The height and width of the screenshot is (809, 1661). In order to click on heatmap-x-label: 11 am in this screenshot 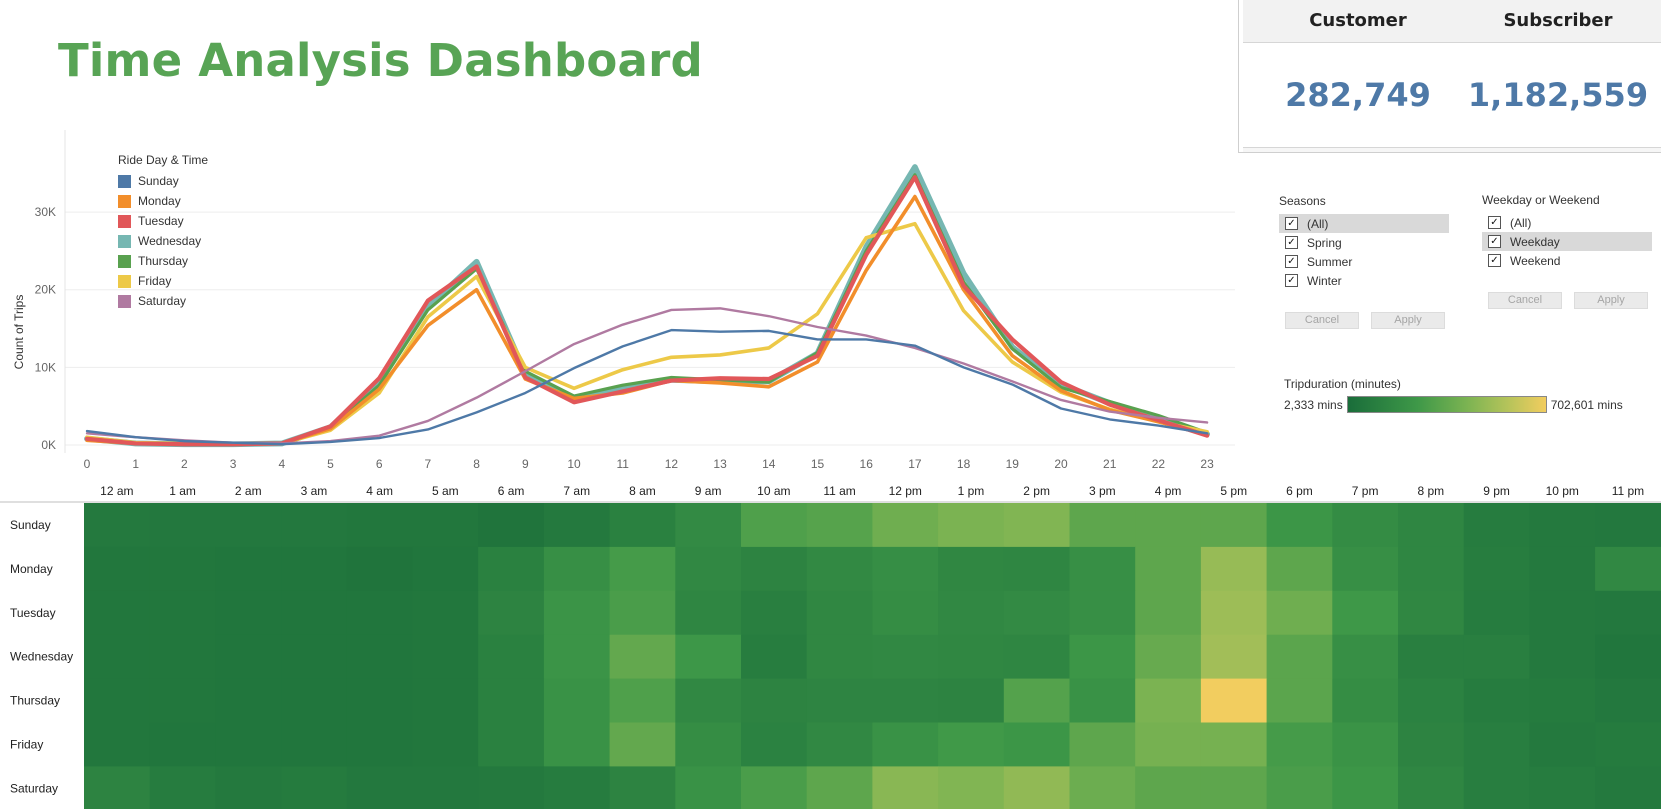, I will do `click(839, 491)`.